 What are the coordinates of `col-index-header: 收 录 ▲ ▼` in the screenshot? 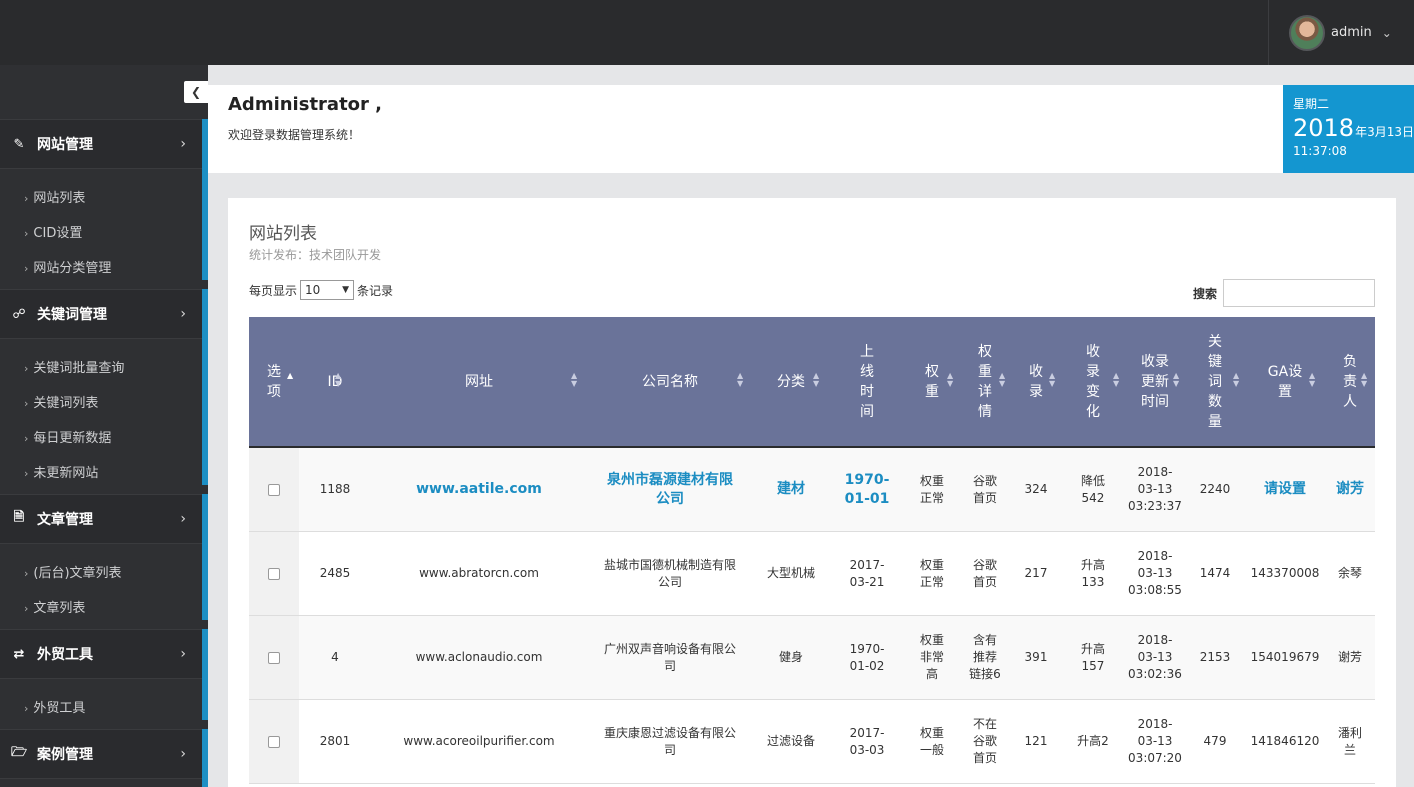 It's located at (1036, 381).